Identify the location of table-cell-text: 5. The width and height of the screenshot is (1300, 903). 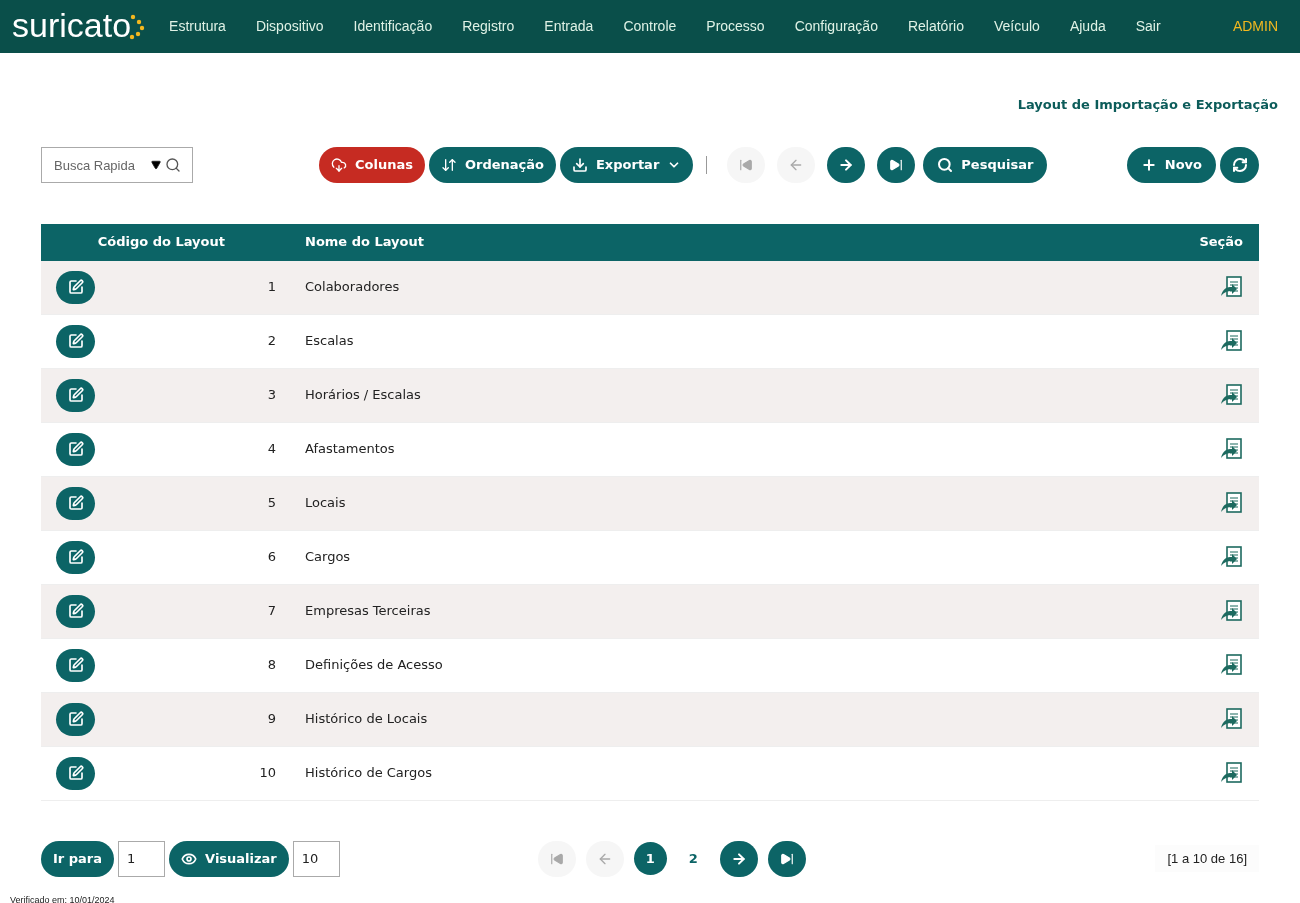
(271, 503).